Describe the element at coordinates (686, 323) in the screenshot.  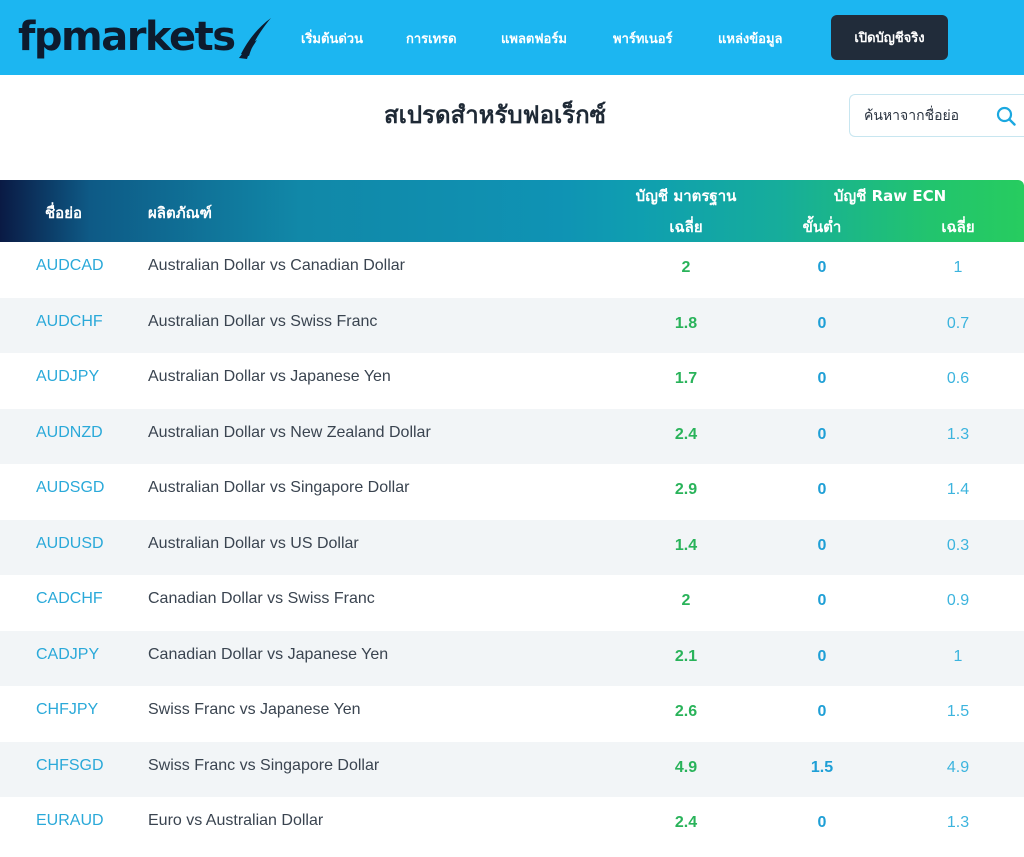
I see `row-standard-avg: 1.8` at that location.